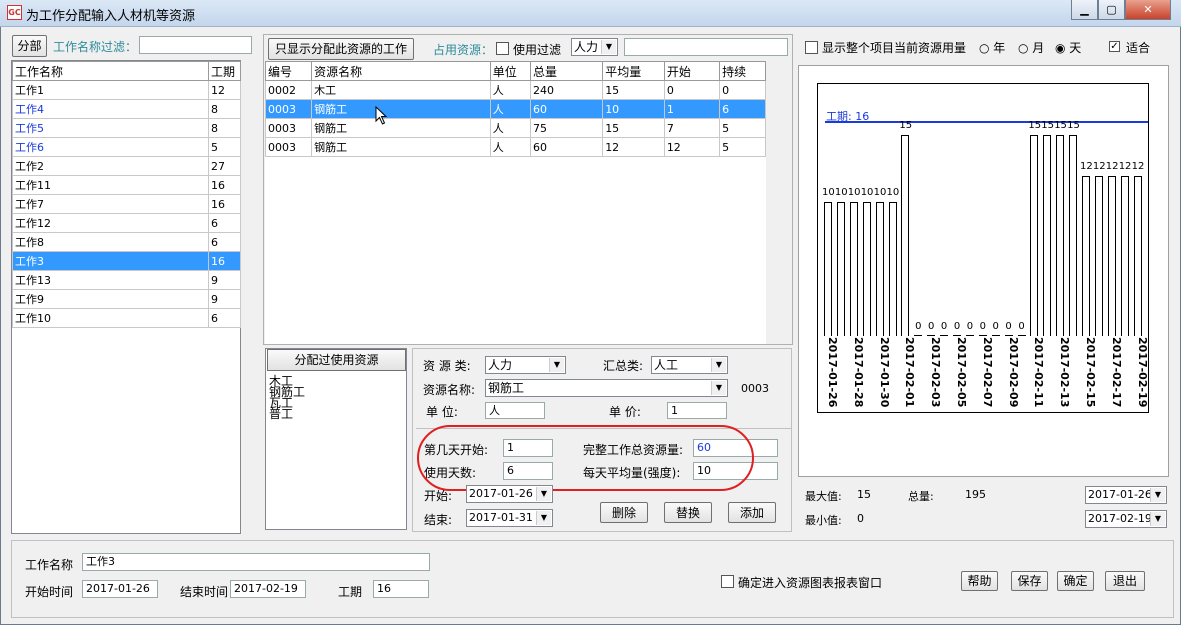  Describe the element at coordinates (515, 128) in the screenshot. I see `assignment-row: 0003 钢筋工人 75 15 7 5` at that location.